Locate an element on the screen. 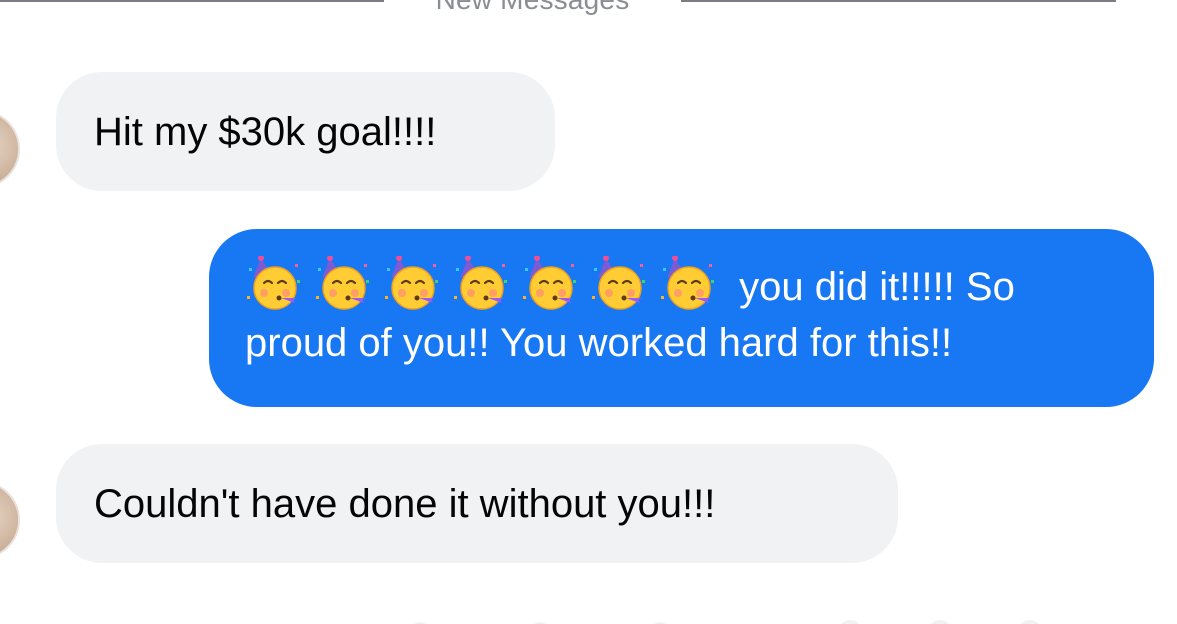 The width and height of the screenshot is (1177, 624). message-text: Hit my $30k goal!!!! is located at coordinates (265, 131).